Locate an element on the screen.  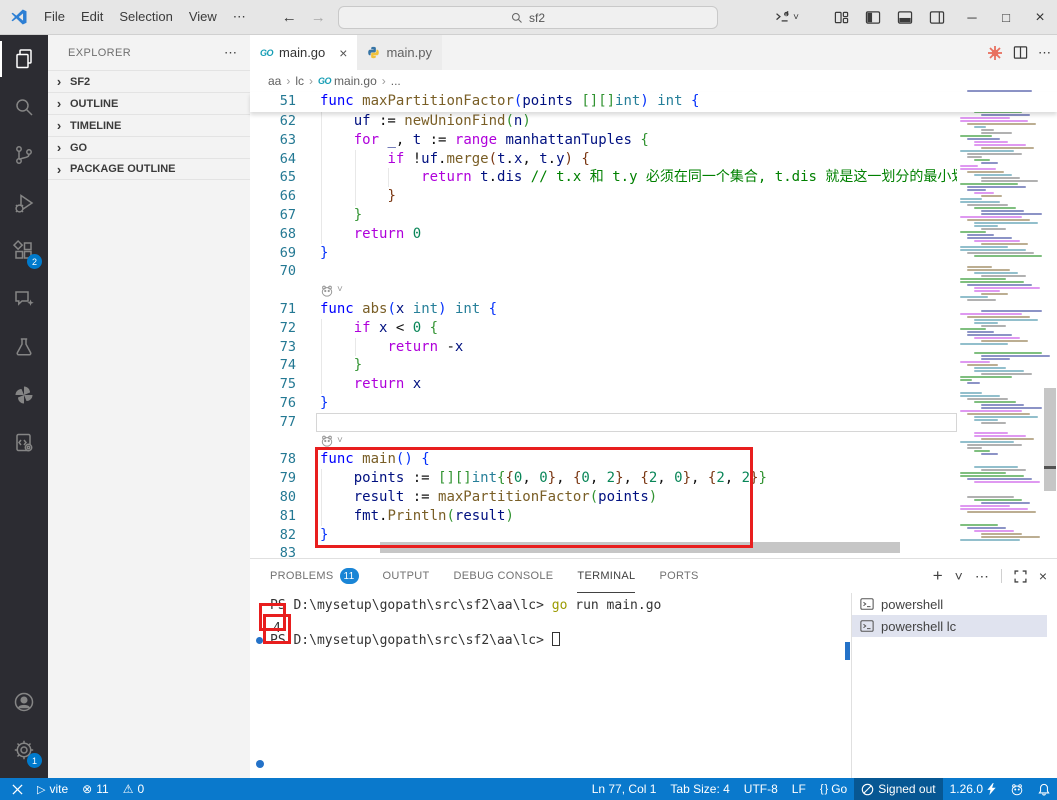
terminal-list-item-powershell: powershell is located at coordinates (949, 604).